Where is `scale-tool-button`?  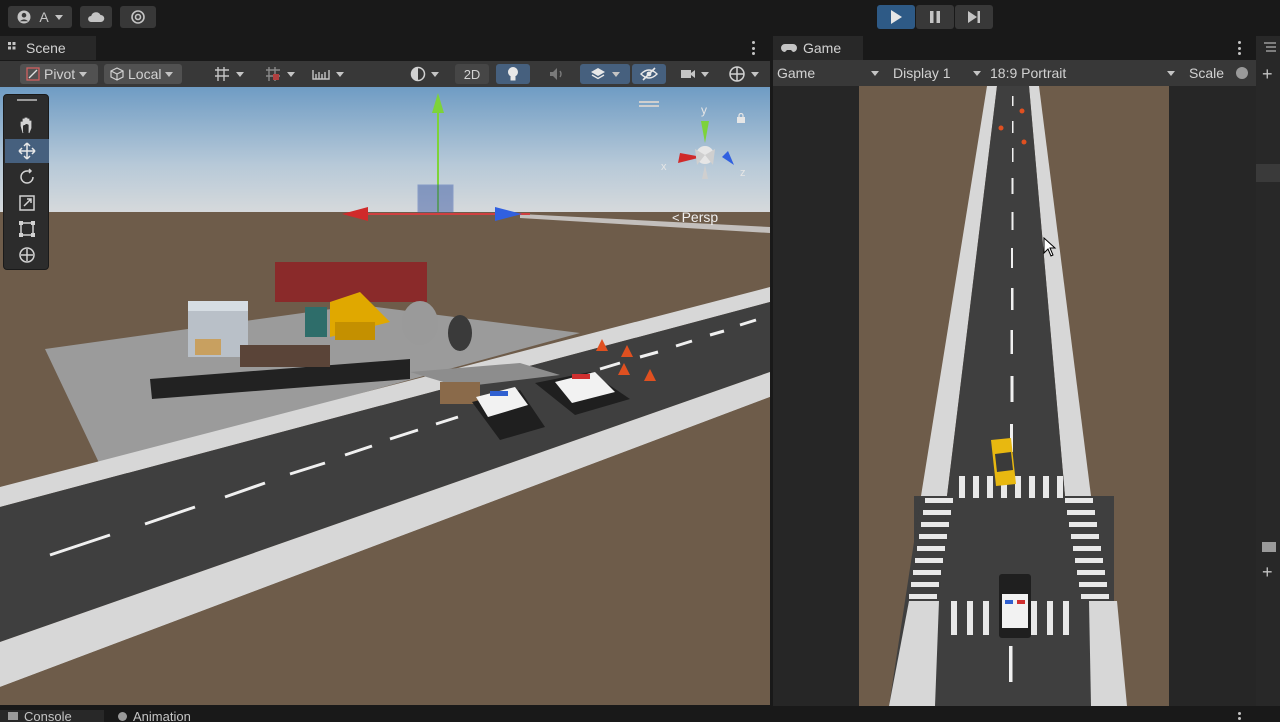
scale-tool-button is located at coordinates (27, 203).